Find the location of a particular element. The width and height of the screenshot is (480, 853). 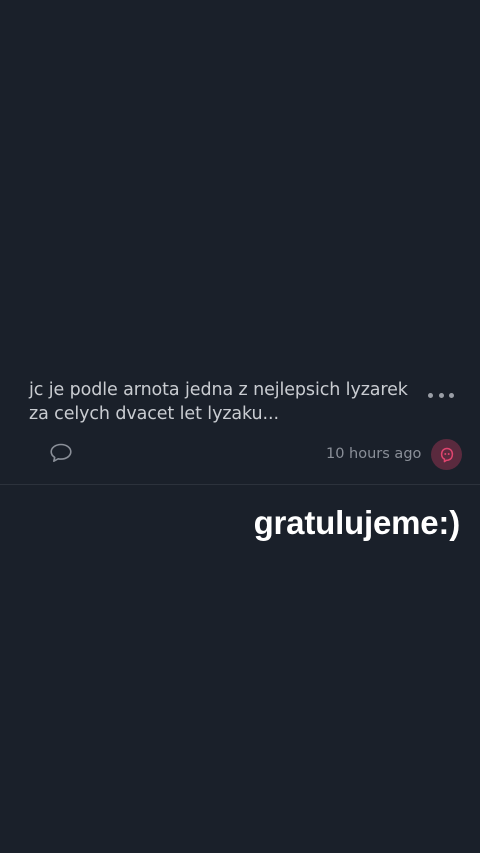

comment-icon is located at coordinates (61, 453).